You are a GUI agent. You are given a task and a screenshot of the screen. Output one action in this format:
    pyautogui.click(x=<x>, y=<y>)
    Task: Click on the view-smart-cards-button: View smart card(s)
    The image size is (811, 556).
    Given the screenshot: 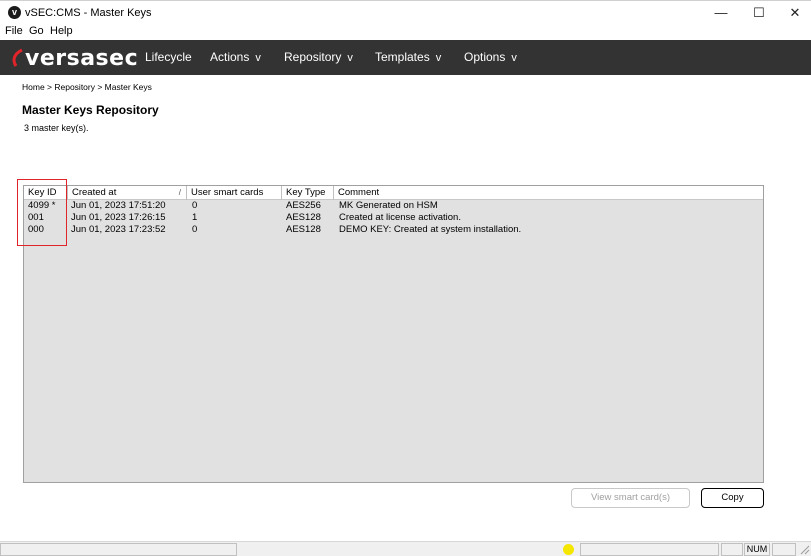 What is the action you would take?
    pyautogui.click(x=630, y=498)
    